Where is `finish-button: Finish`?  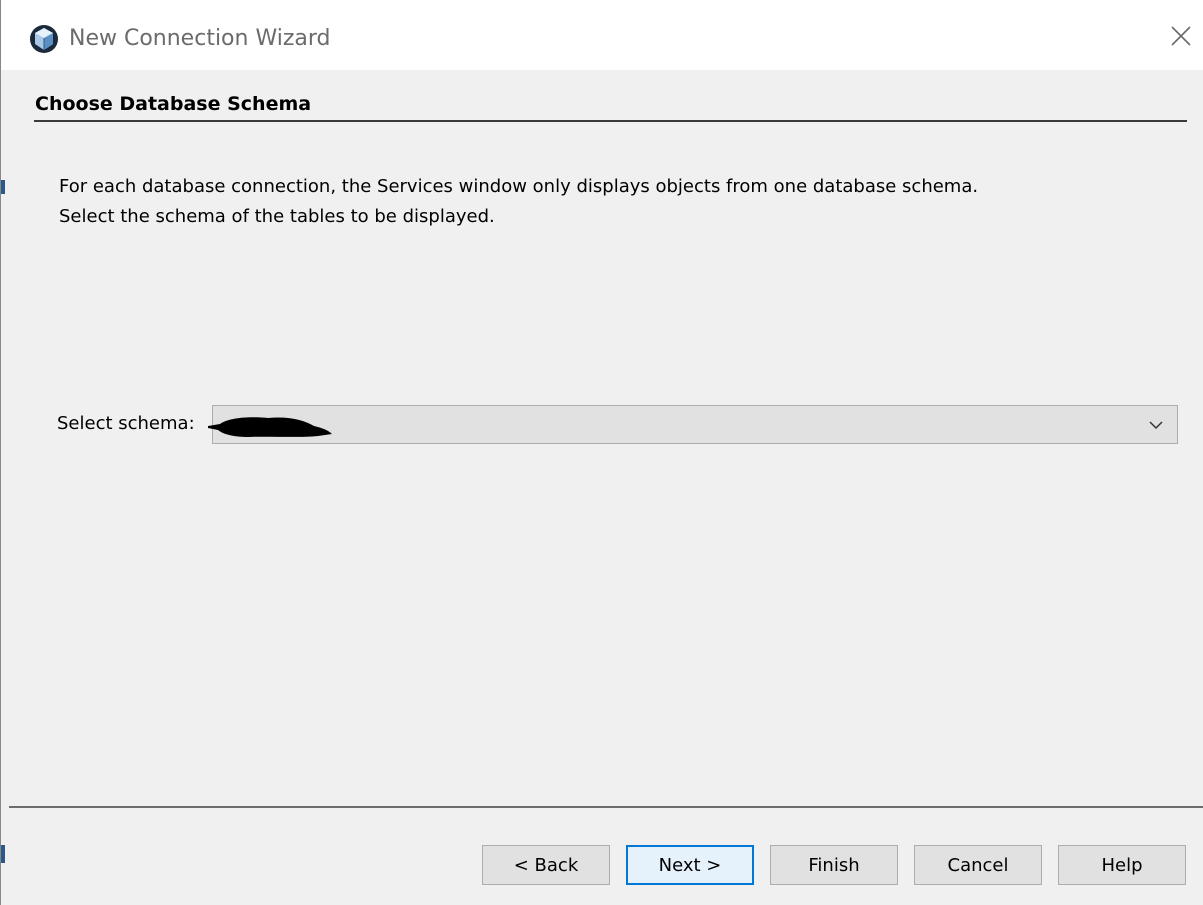
finish-button: Finish is located at coordinates (834, 865).